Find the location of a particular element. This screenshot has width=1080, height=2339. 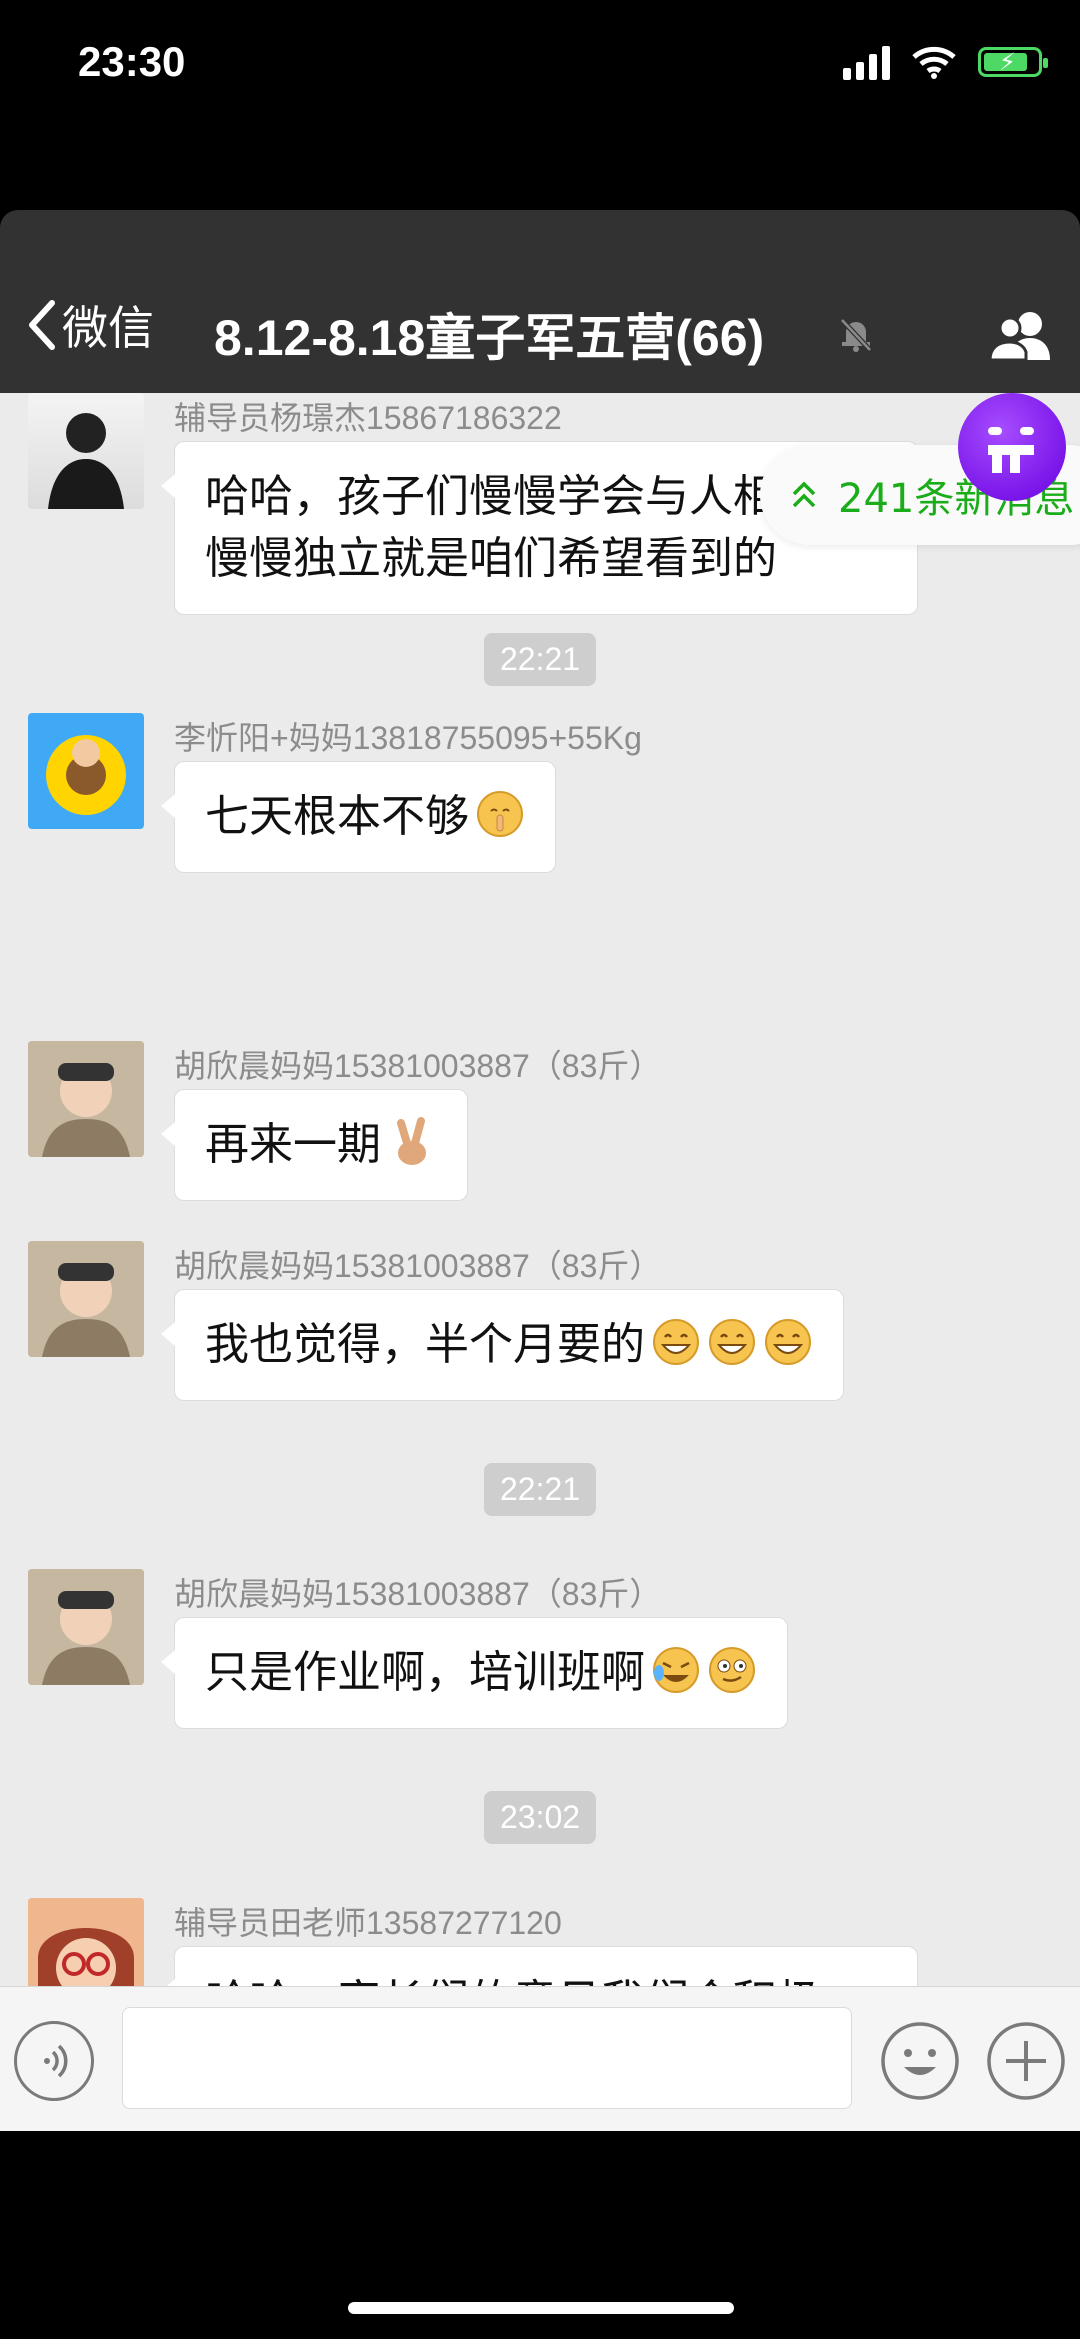

message-text: 哈哈，家长们的意见我们会积极 is located at coordinates (513, 1981).